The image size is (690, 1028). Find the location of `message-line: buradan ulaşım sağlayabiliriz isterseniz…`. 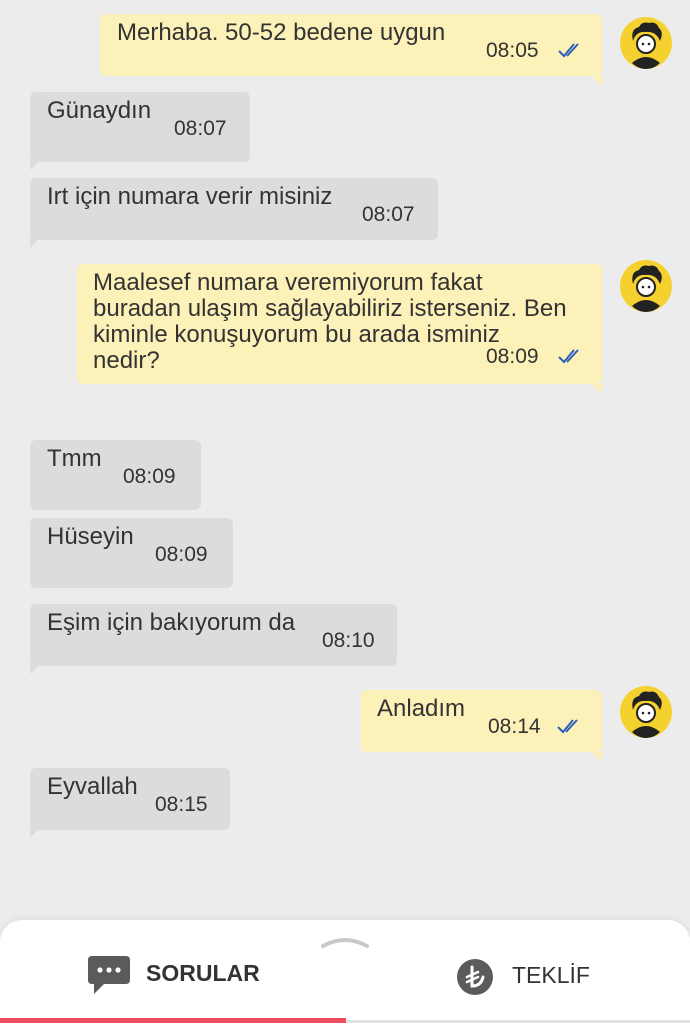

message-line: buradan ulaşım sağlayabiliriz isterseniz… is located at coordinates (330, 308).